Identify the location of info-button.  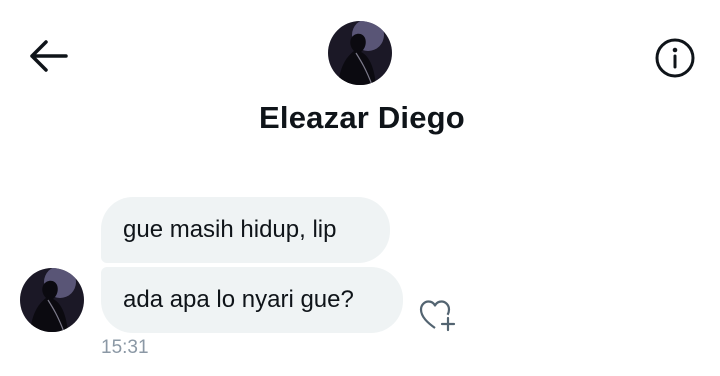
(675, 58).